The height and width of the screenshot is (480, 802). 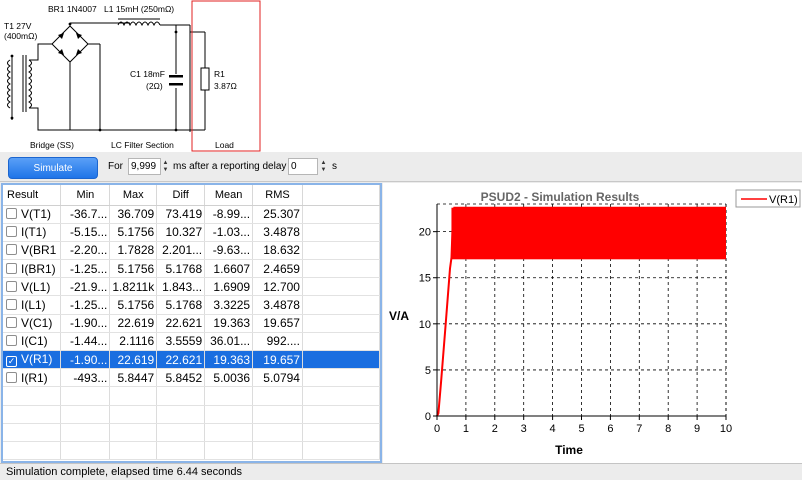 I want to click on x-tick-label: 10, so click(x=726, y=429).